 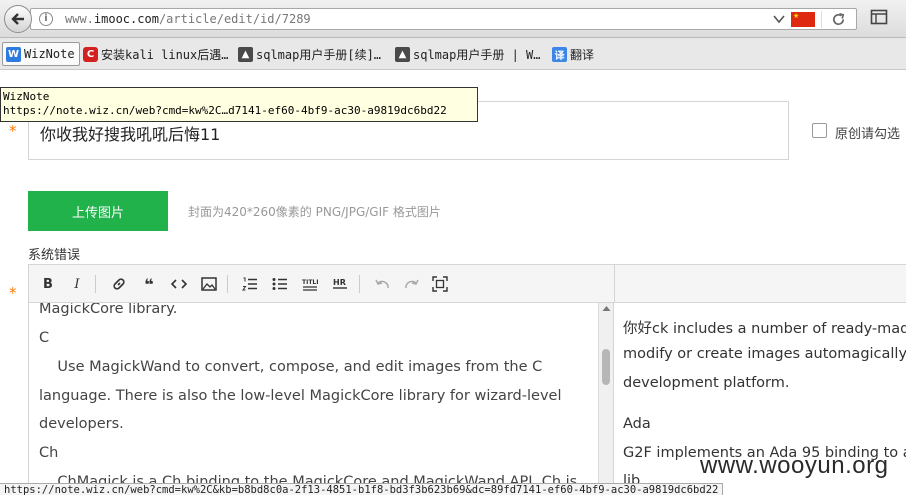 I want to click on editor-line: Ch, so click(x=49, y=453).